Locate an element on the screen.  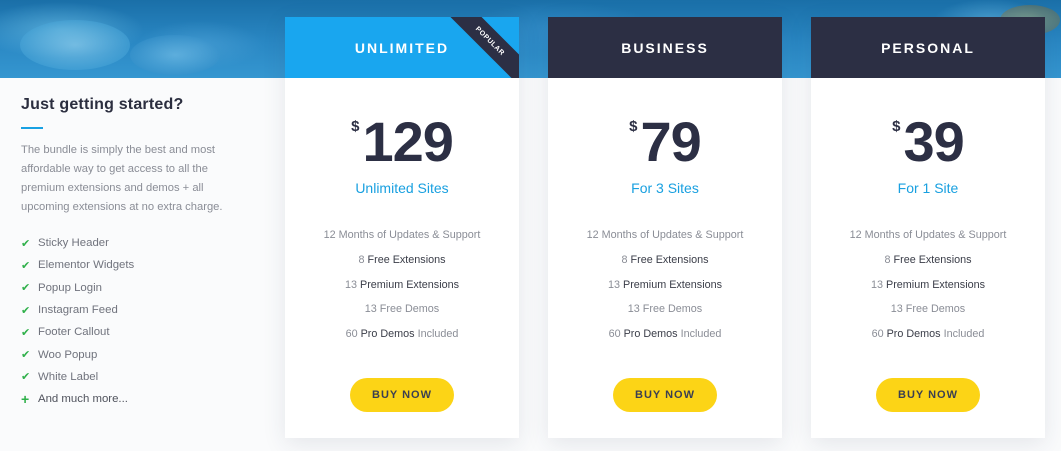
plan-name: PERSONAL is located at coordinates (928, 47).